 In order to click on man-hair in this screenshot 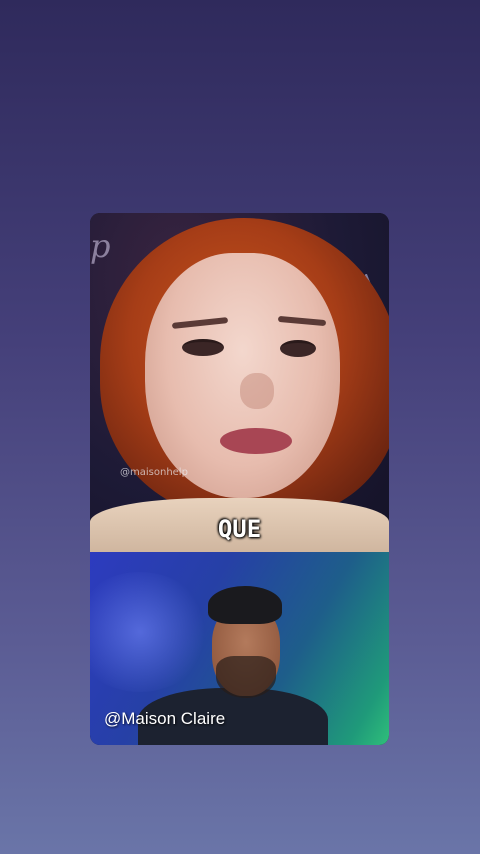, I will do `click(245, 605)`.